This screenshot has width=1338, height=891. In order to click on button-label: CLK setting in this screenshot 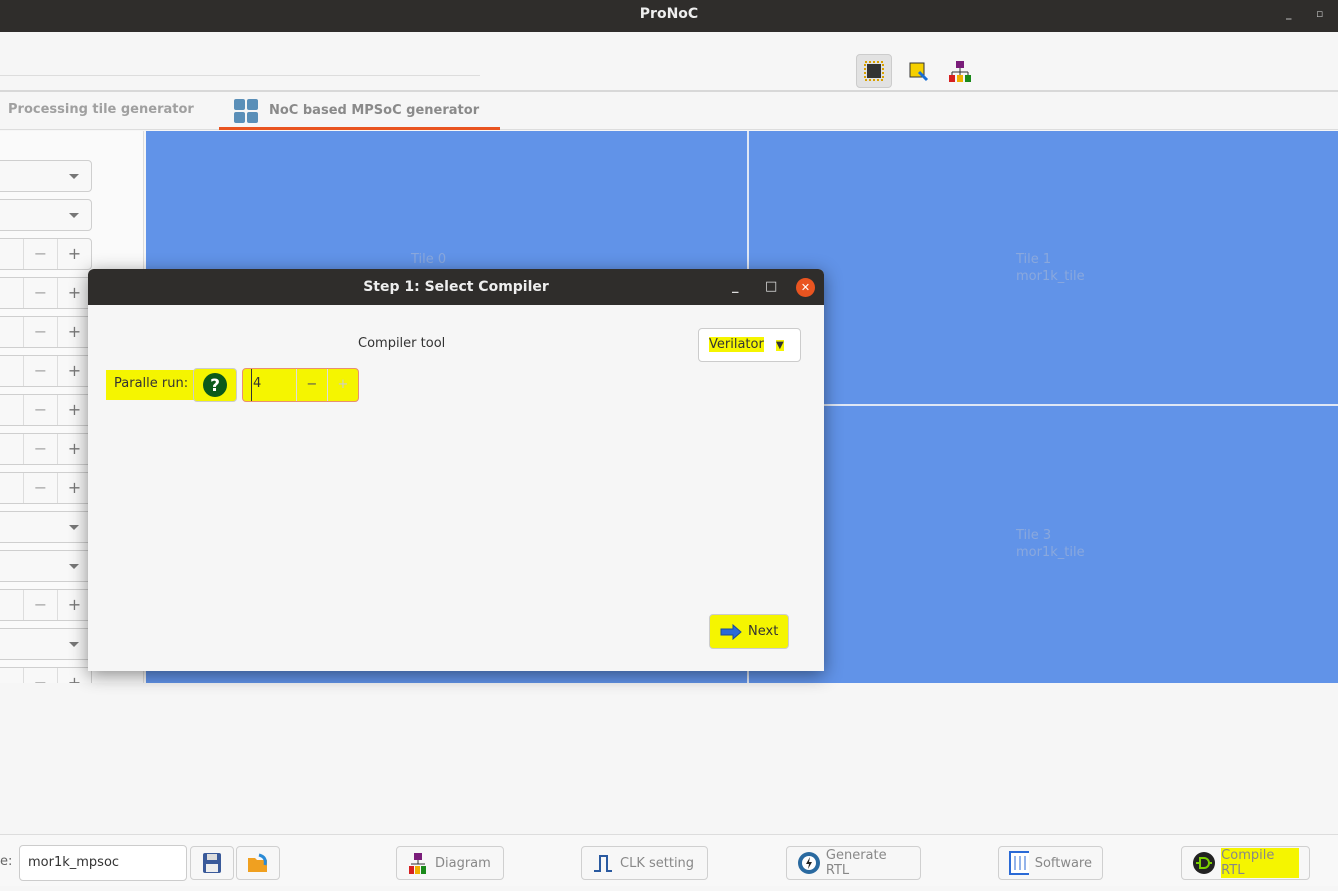, I will do `click(657, 863)`.